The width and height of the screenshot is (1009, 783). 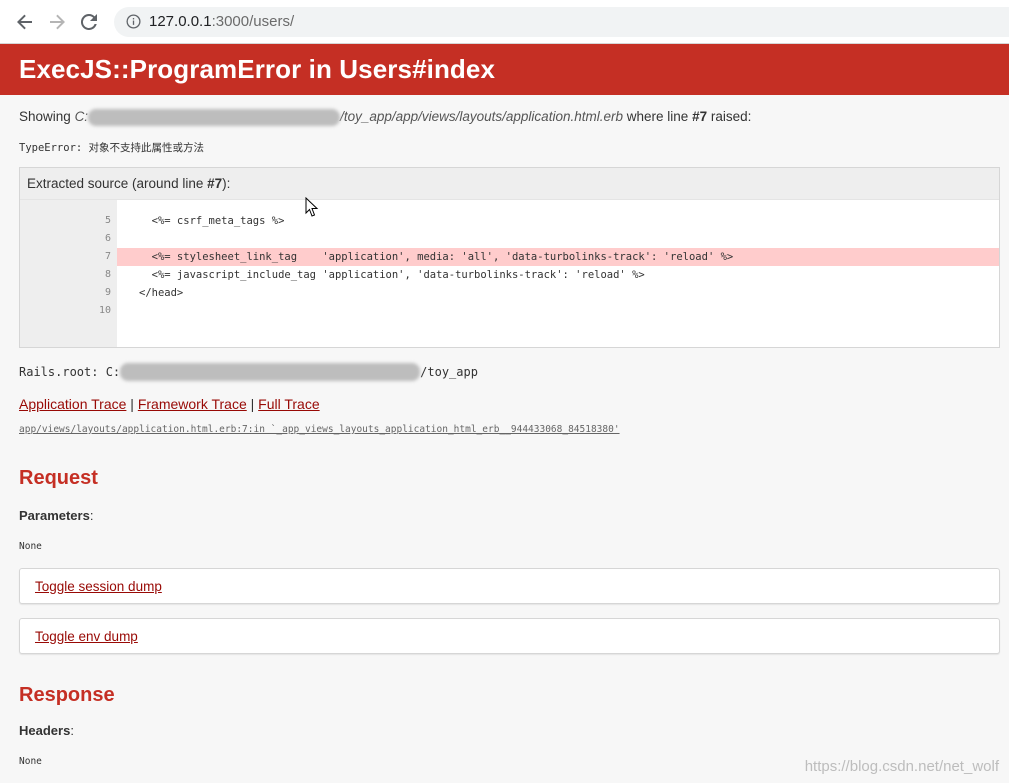 What do you see at coordinates (509, 636) in the screenshot?
I see `env-dump-box: Toggle env dump` at bounding box center [509, 636].